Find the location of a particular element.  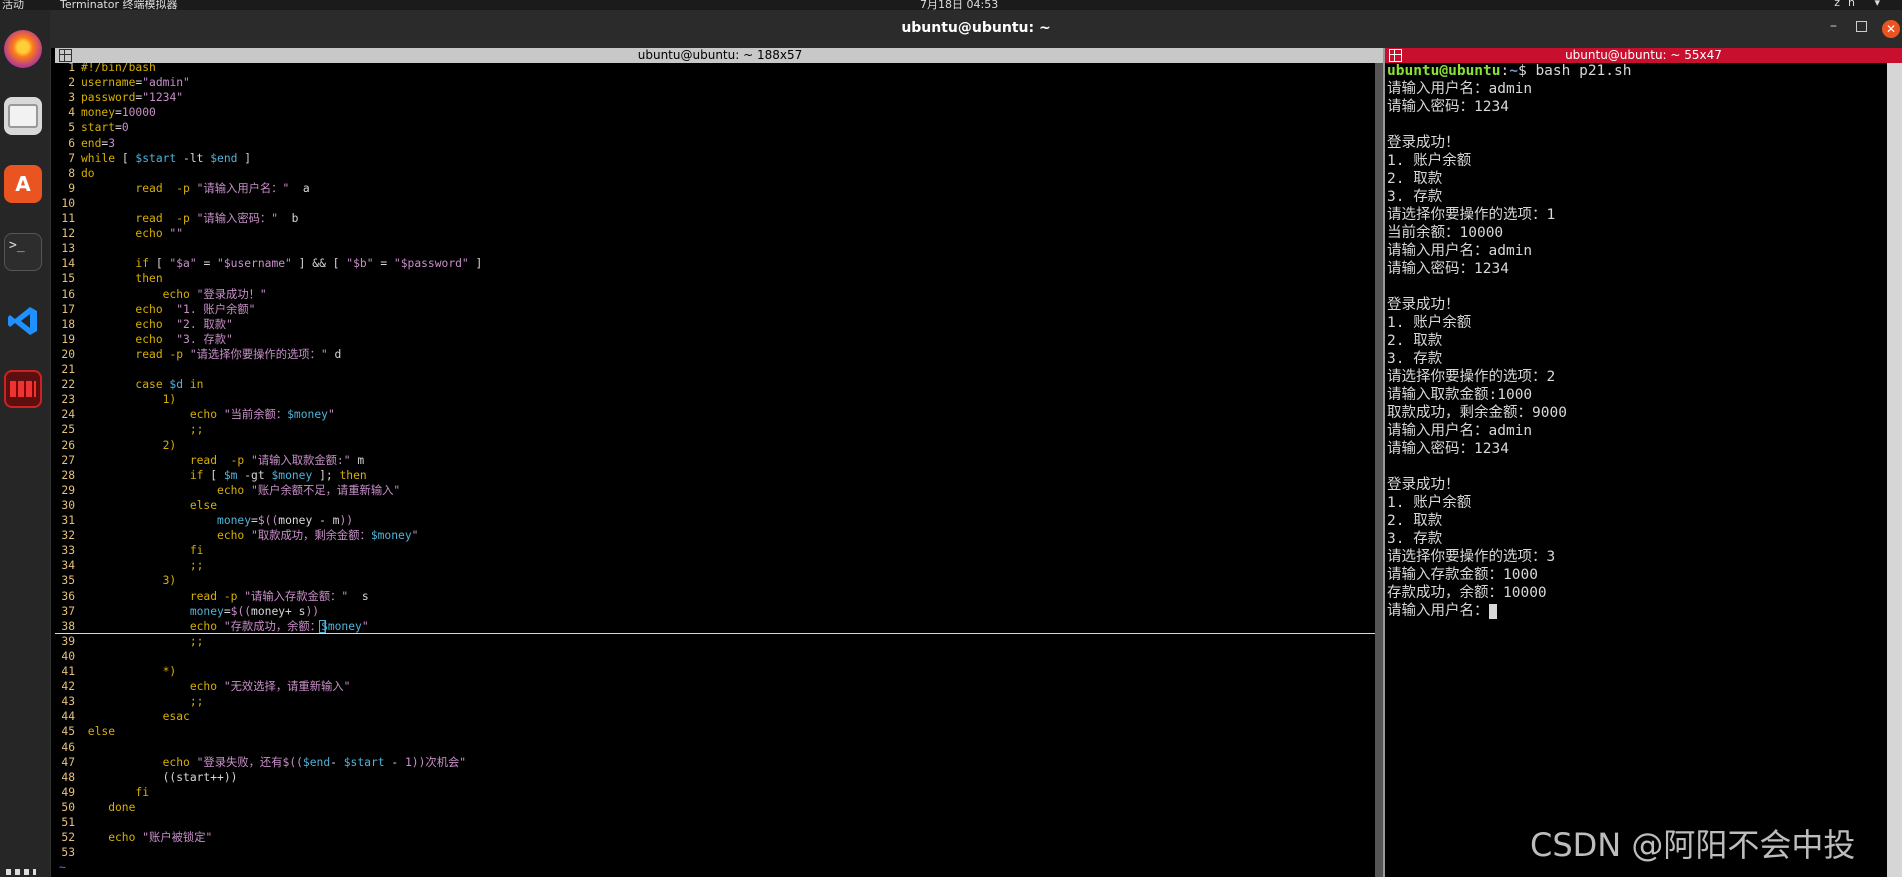

code-line: 20 read -p "请选择你要操作的选项：" d is located at coordinates (198, 354).